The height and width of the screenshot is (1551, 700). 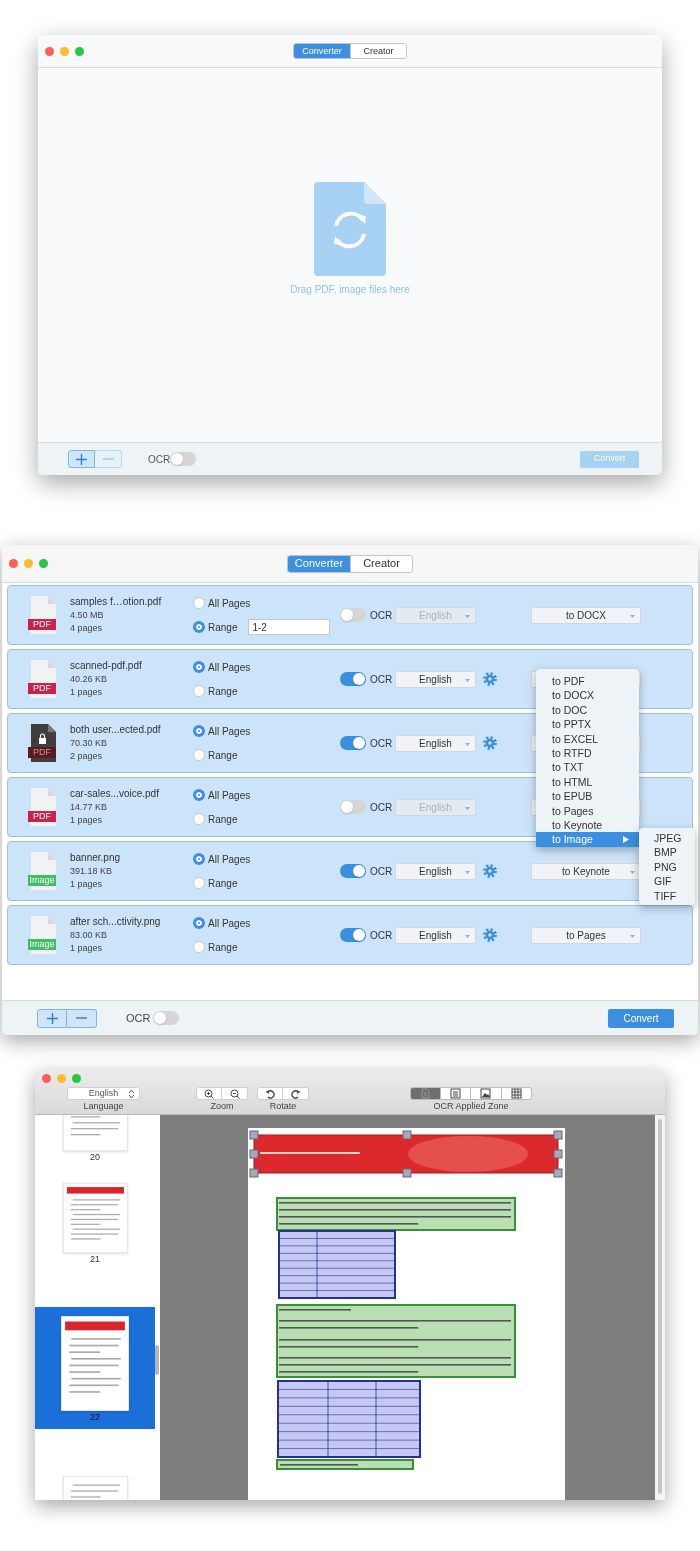 I want to click on range-field: 1-2, so click(x=289, y=627).